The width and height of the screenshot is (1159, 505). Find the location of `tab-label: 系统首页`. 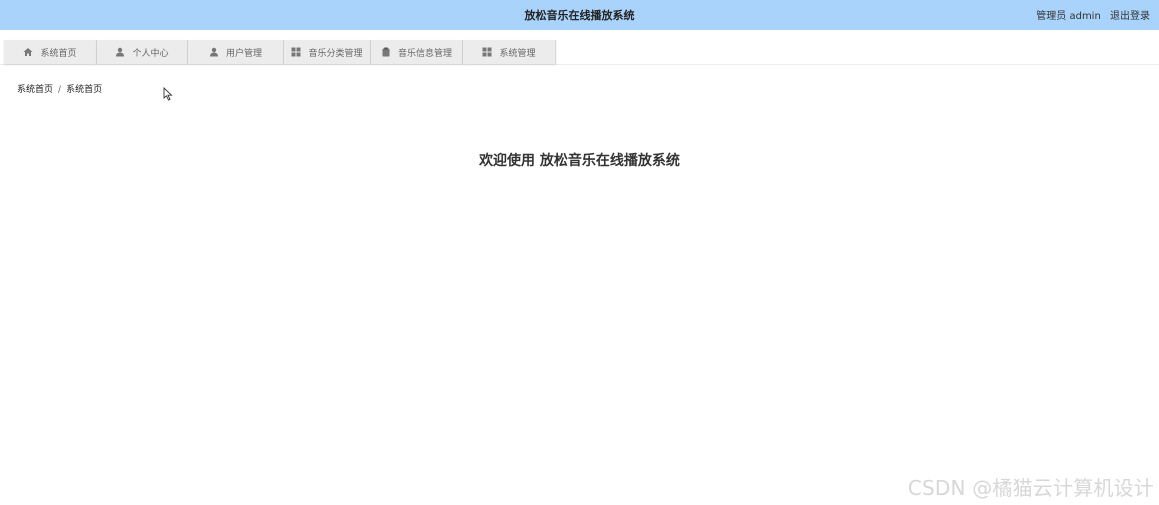

tab-label: 系统首页 is located at coordinates (58, 53).